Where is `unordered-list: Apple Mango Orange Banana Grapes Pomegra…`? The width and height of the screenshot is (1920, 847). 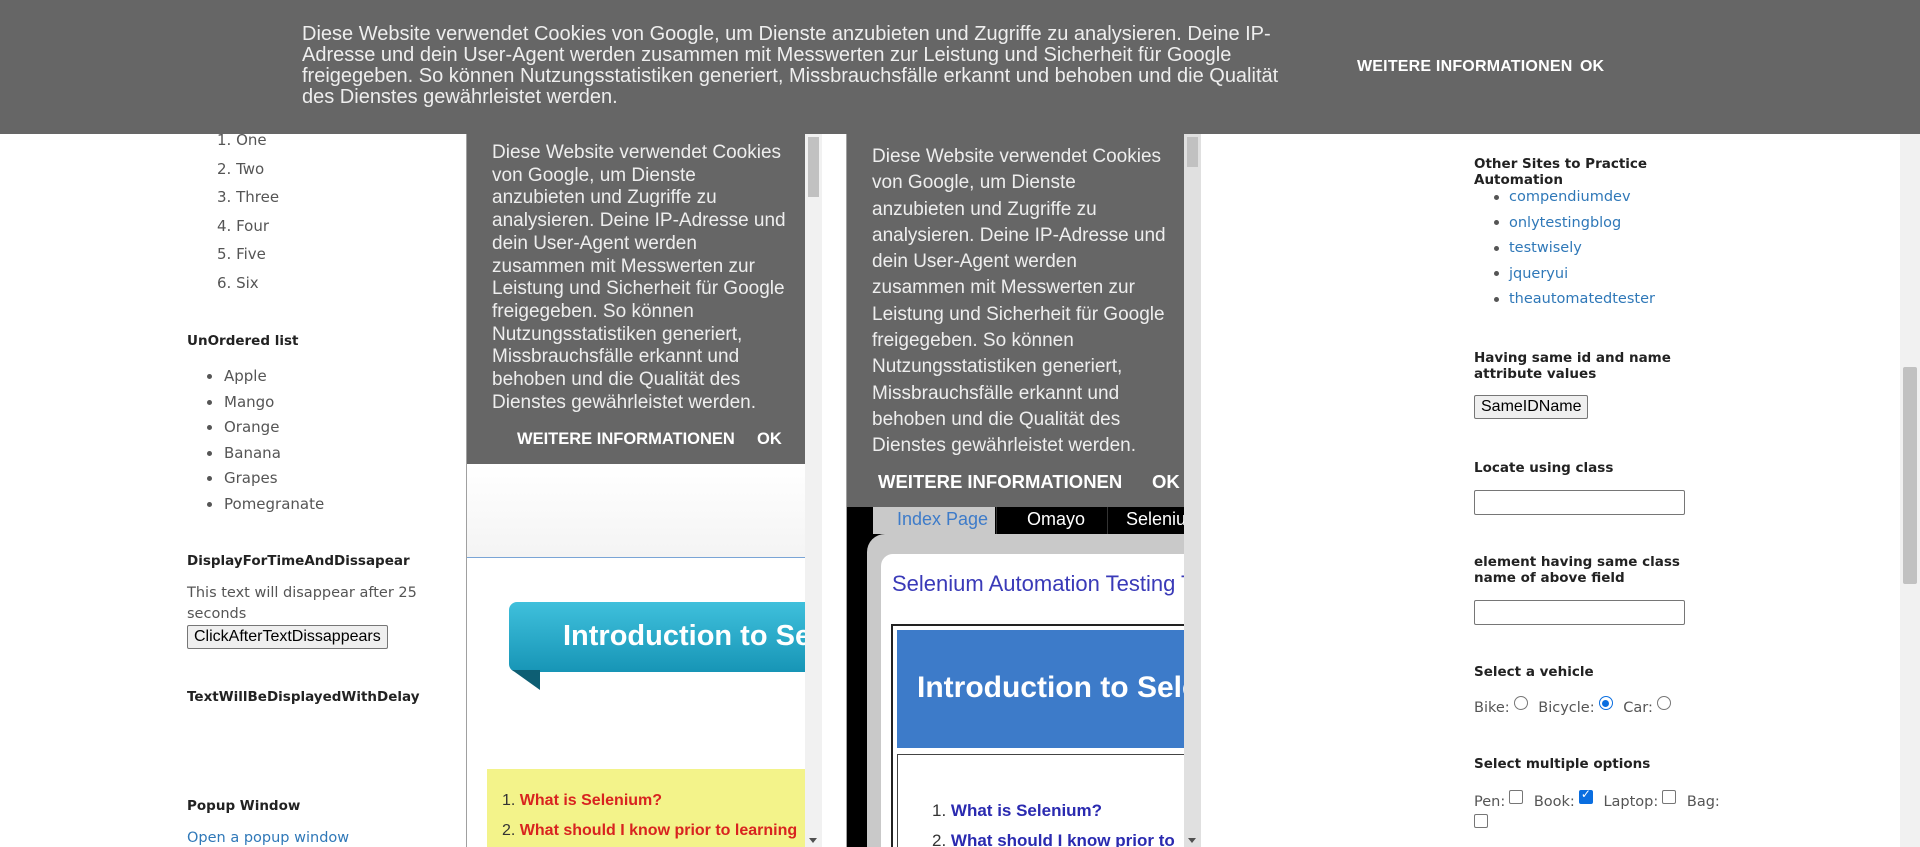 unordered-list: Apple Mango Orange Banana Grapes Pomegra… is located at coordinates (265, 442).